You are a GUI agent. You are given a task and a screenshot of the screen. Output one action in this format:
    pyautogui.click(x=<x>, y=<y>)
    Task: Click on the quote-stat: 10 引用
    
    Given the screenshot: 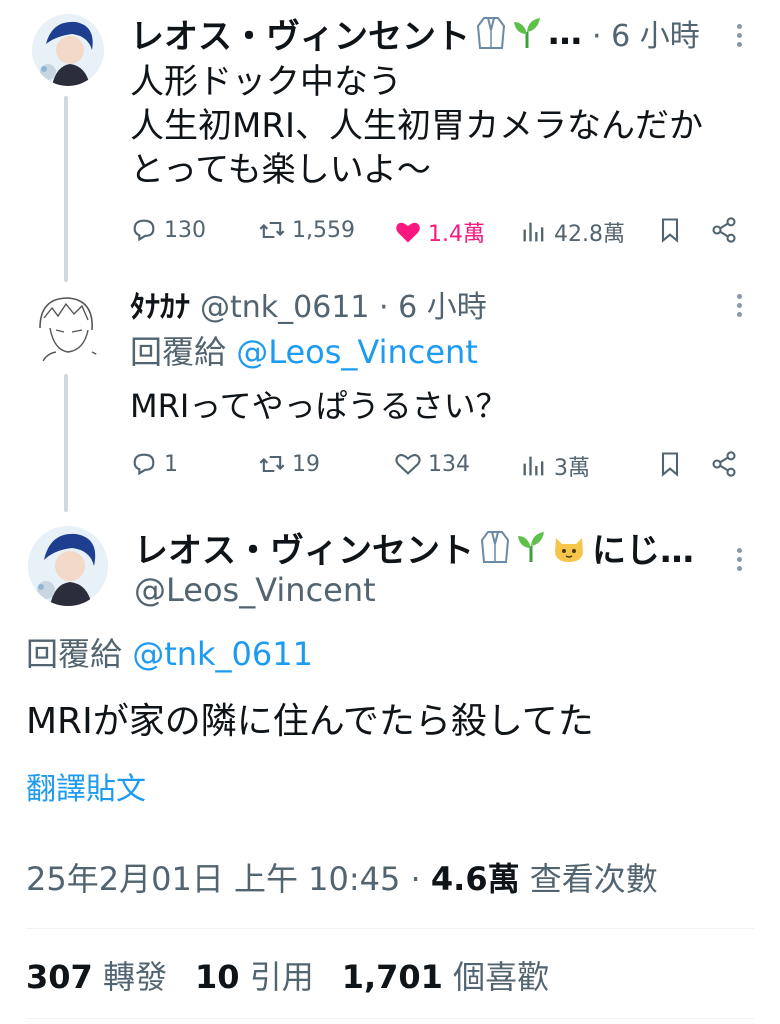 What is the action you would take?
    pyautogui.click(x=254, y=977)
    